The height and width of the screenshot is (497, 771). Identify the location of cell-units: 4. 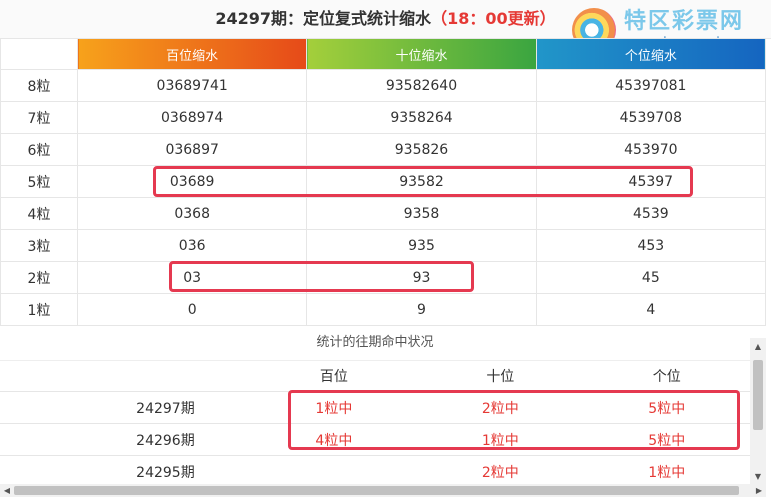
(651, 309).